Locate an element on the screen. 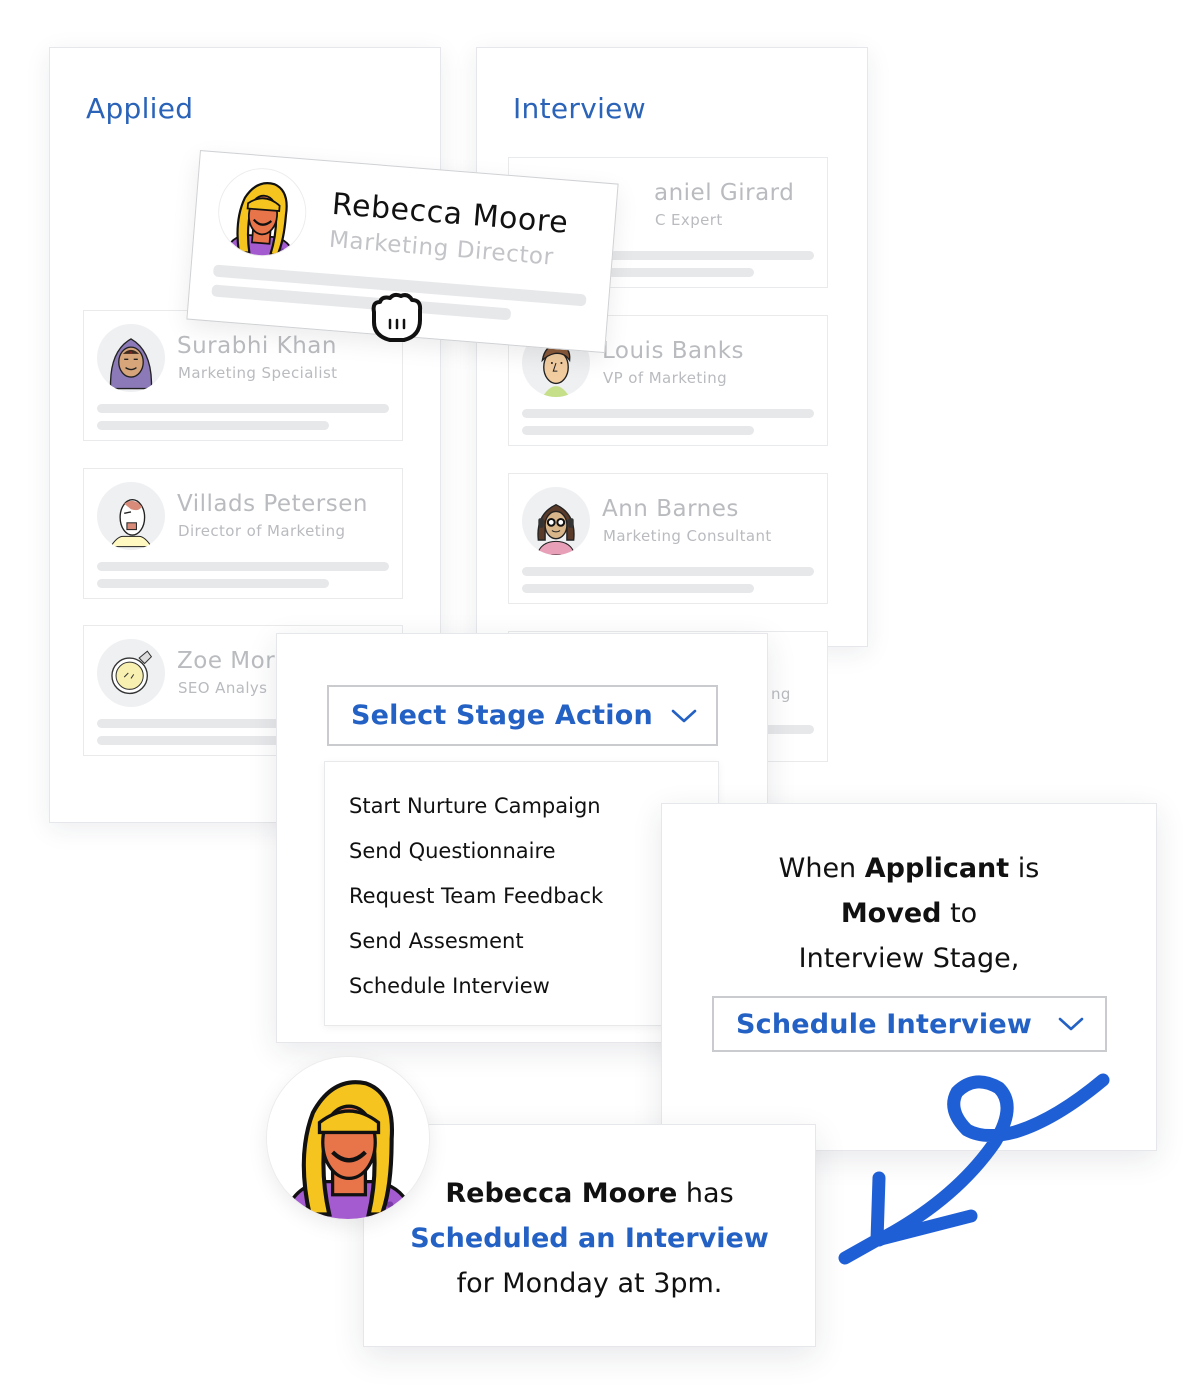 The width and height of the screenshot is (1200, 1400). candidate-title: Marketing Specialist is located at coordinates (258, 373).